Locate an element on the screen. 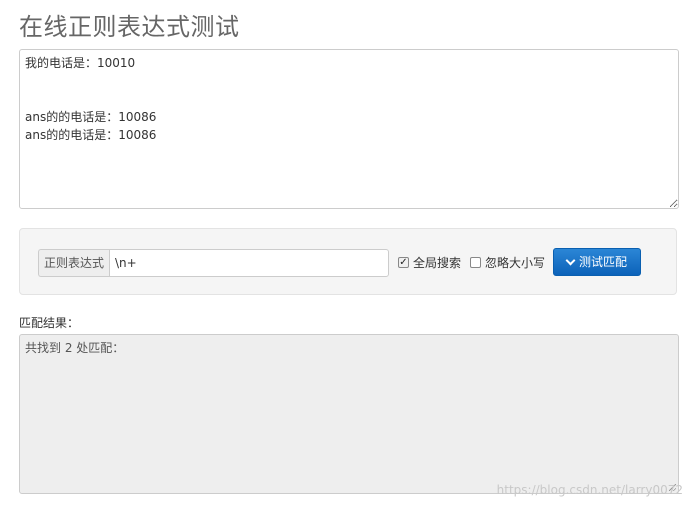 This screenshot has width=693, height=509. watermark: https://blog.csdn.net/larry0072 is located at coordinates (589, 490).